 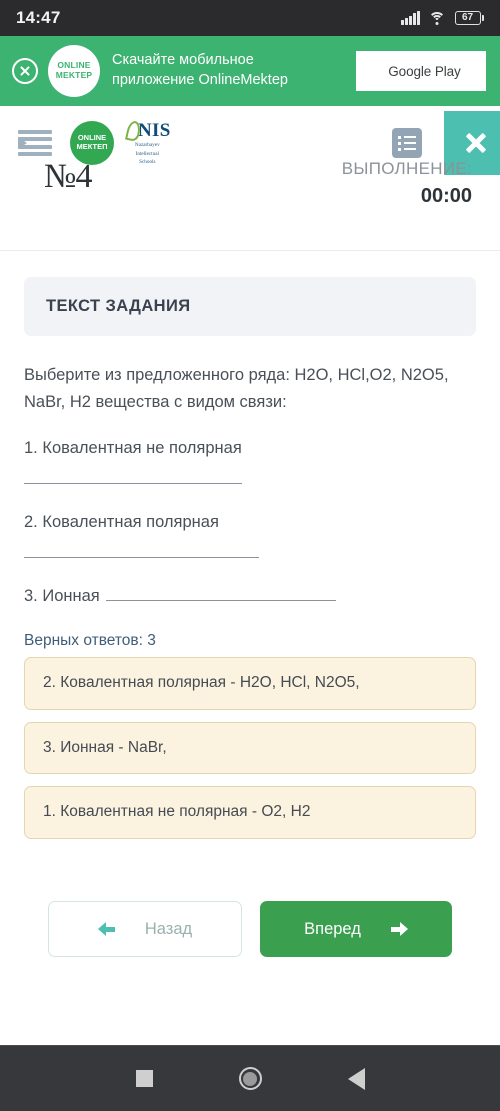 I want to click on answer-option: 3. Ионная - NaBr,, so click(x=250, y=748).